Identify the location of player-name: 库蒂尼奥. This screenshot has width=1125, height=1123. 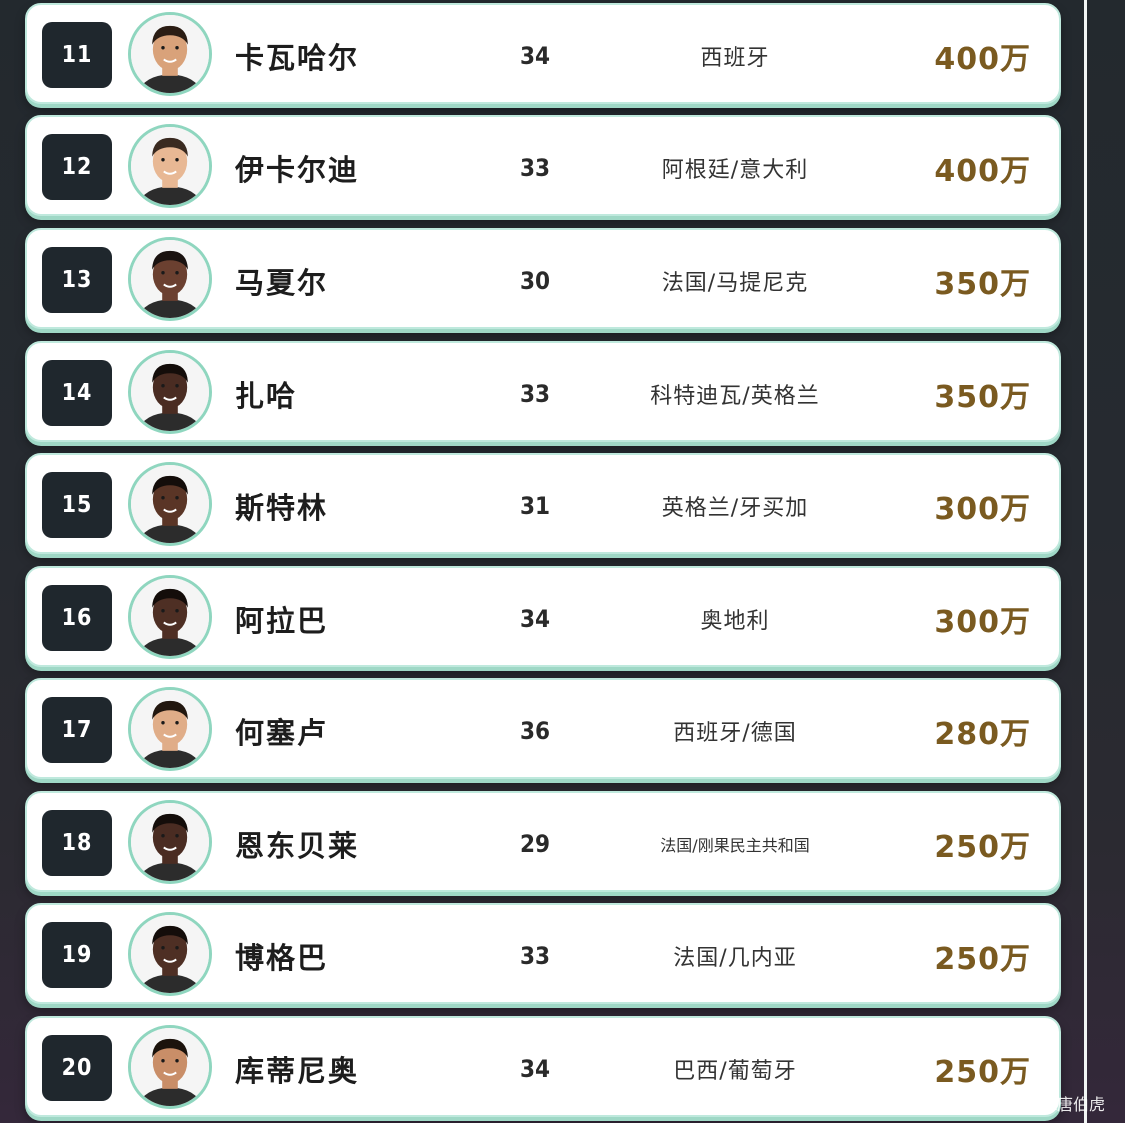
(297, 1070).